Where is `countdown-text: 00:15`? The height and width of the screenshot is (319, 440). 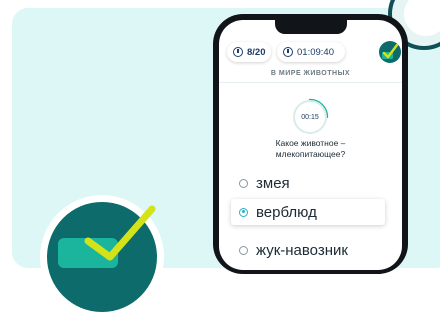
countdown-text: 00:15 is located at coordinates (310, 117).